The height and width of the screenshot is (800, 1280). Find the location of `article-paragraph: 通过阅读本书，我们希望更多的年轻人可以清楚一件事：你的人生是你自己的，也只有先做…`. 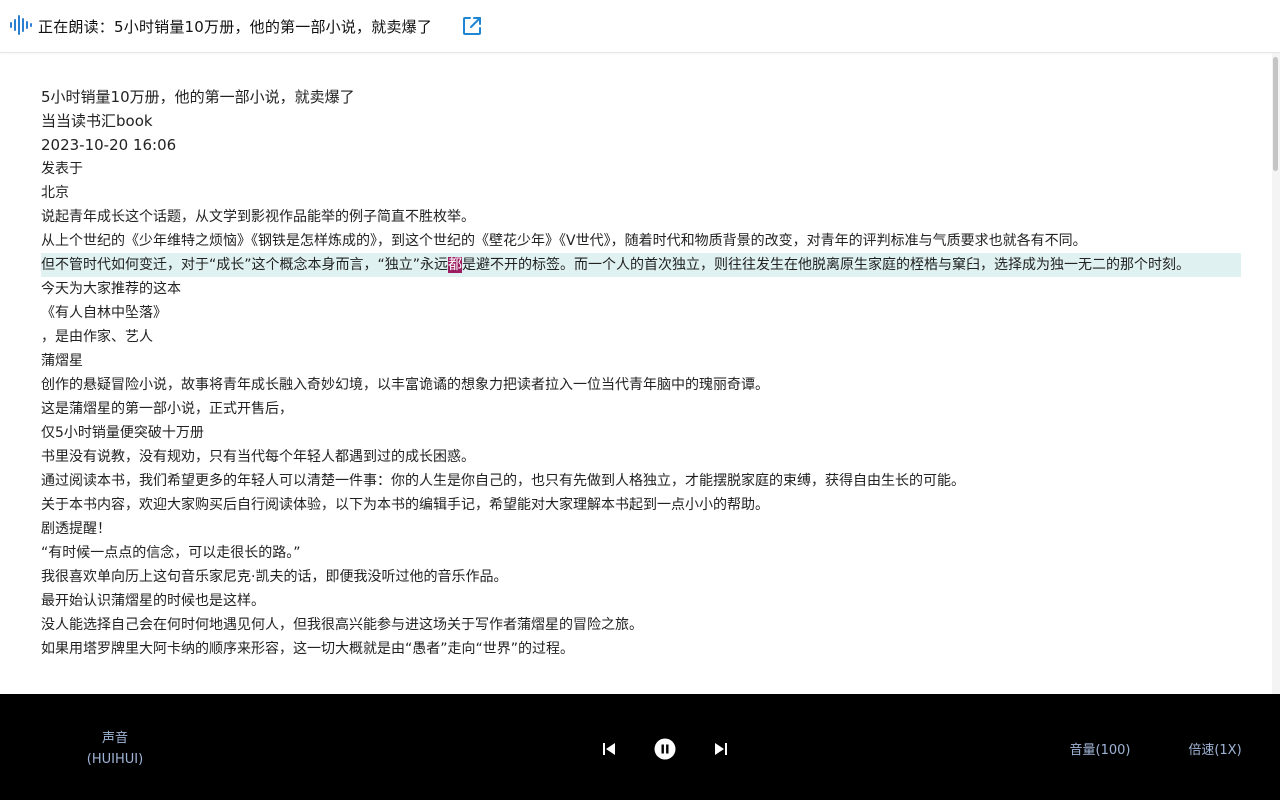

article-paragraph: 通过阅读本书，我们希望更多的年轻人可以清楚一件事：你的人生是你自己的，也只有先做… is located at coordinates (503, 481).